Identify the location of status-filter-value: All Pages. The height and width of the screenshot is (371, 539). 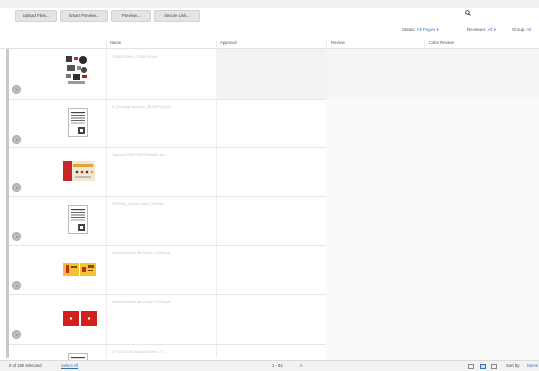
(426, 29).